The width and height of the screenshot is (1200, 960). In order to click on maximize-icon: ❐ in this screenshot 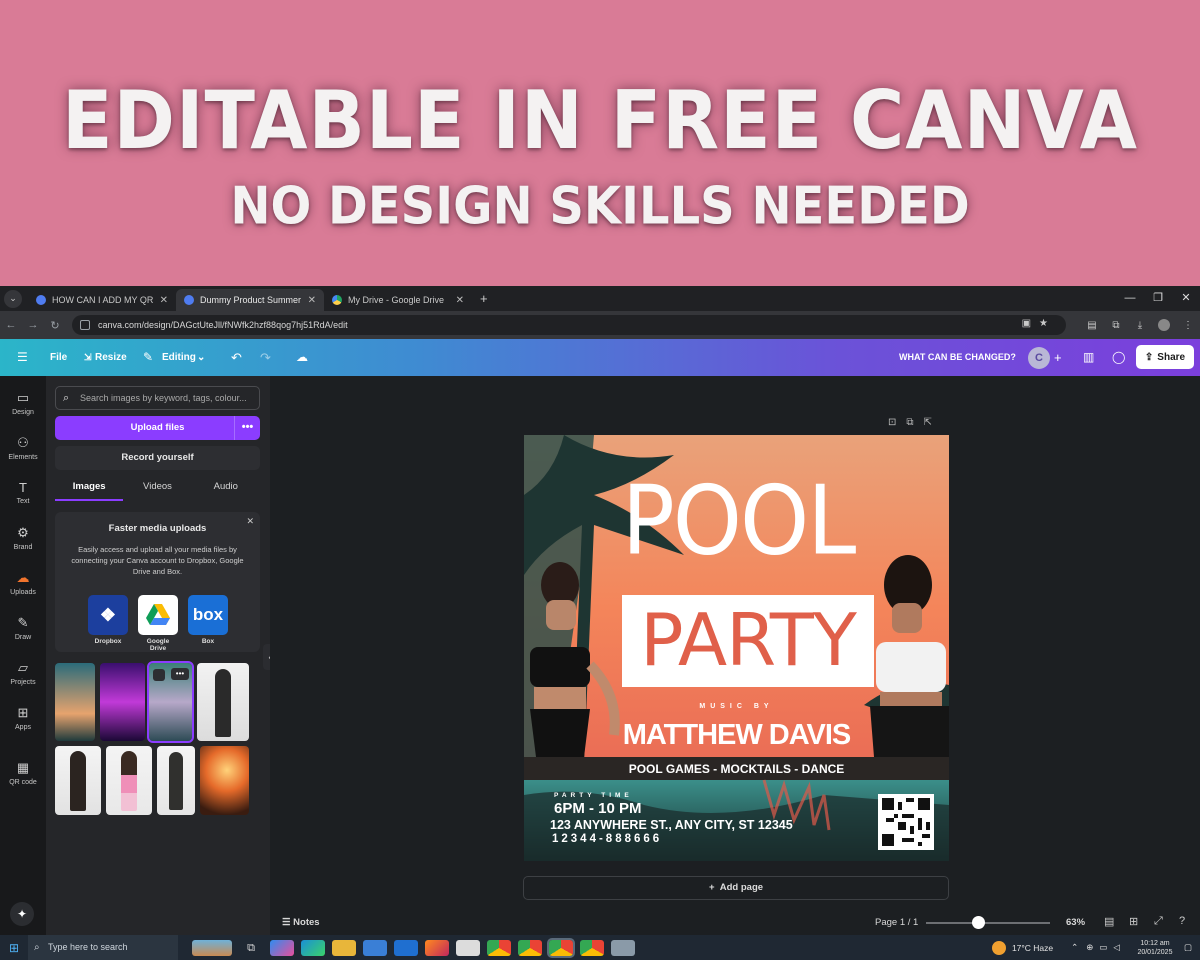, I will do `click(1158, 298)`.